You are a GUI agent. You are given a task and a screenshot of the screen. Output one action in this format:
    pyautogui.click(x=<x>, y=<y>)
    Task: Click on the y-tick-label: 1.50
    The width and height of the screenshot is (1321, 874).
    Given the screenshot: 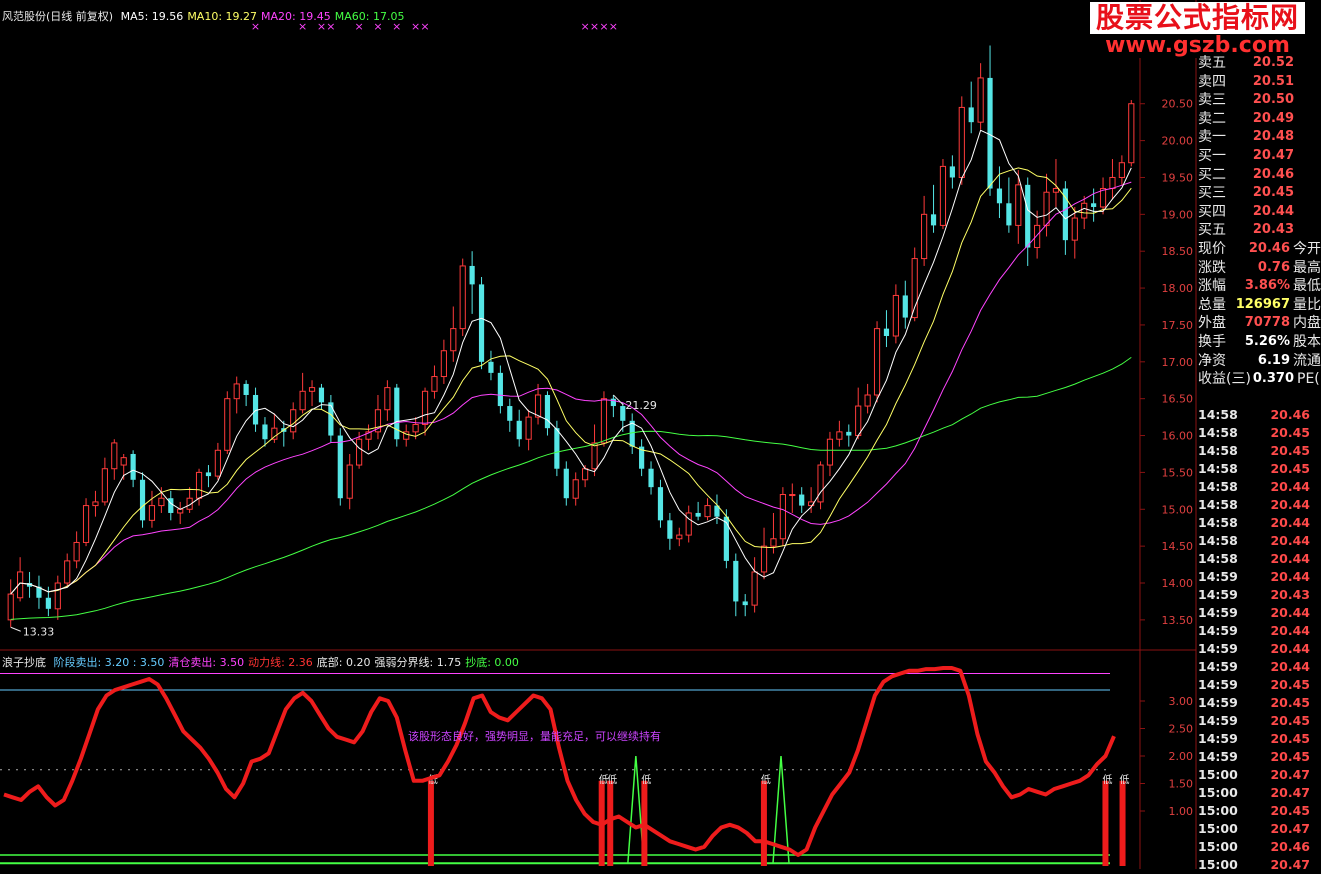 What is the action you would take?
    pyautogui.click(x=1181, y=784)
    